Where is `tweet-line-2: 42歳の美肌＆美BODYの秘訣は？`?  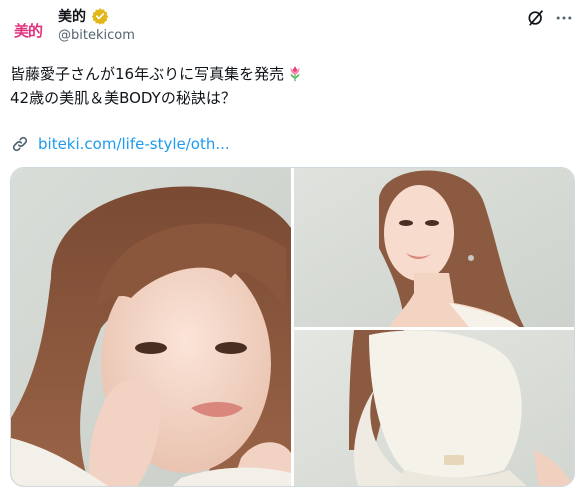
tweet-line-2: 42歳の美肌＆美BODYの秘訣は？ is located at coordinates (123, 98).